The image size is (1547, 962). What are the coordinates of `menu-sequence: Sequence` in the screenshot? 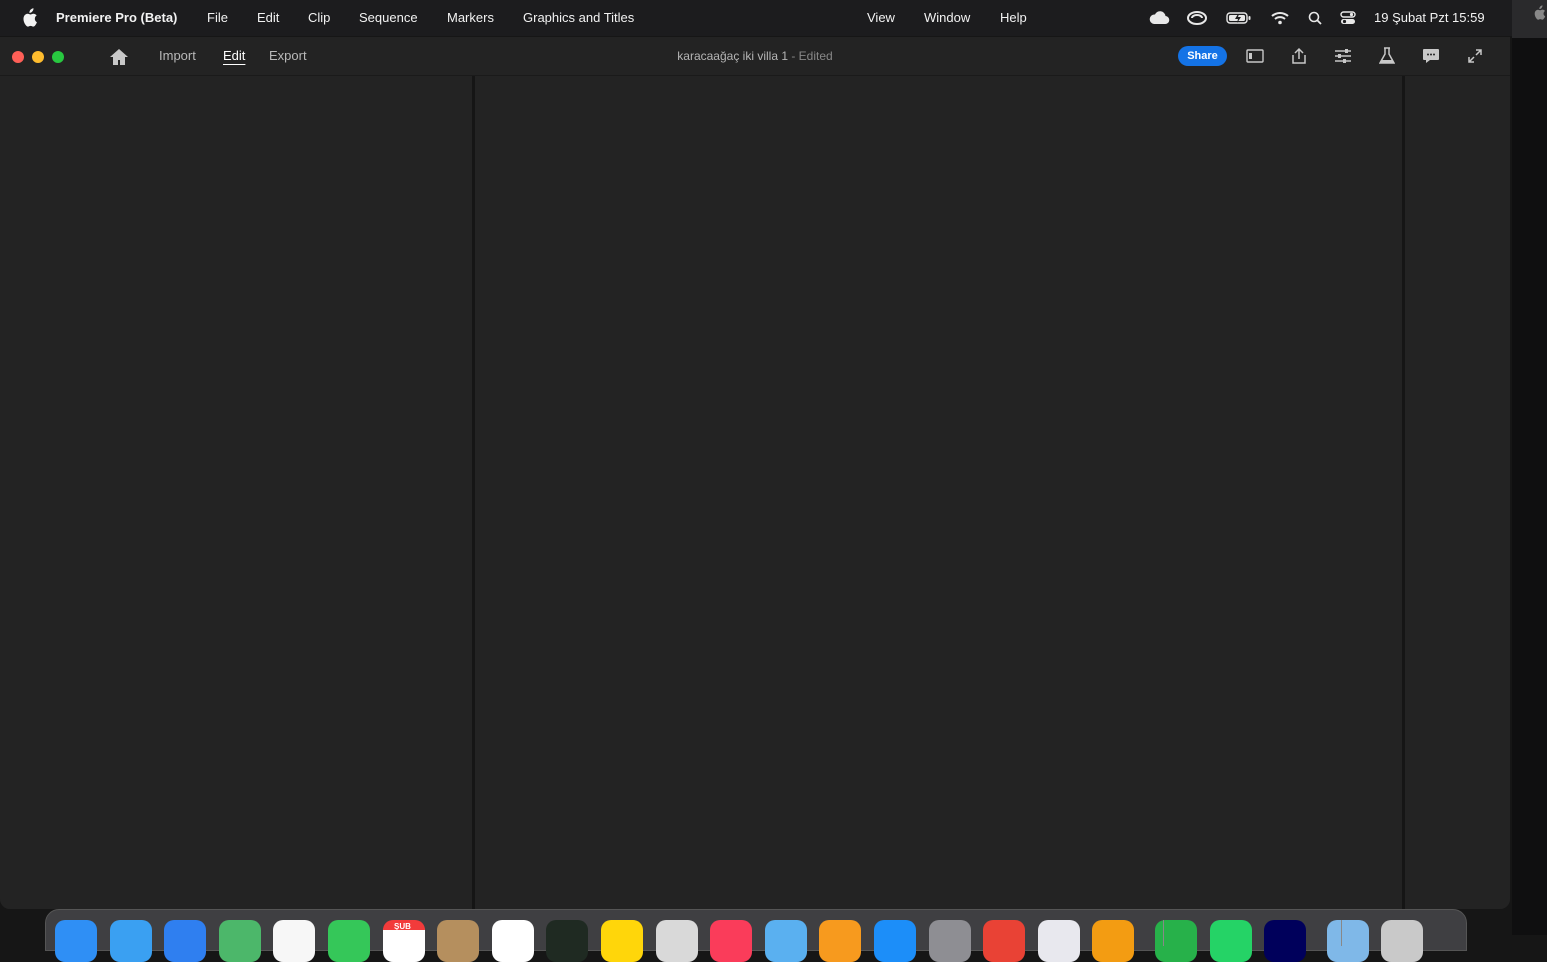 It's located at (388, 18).